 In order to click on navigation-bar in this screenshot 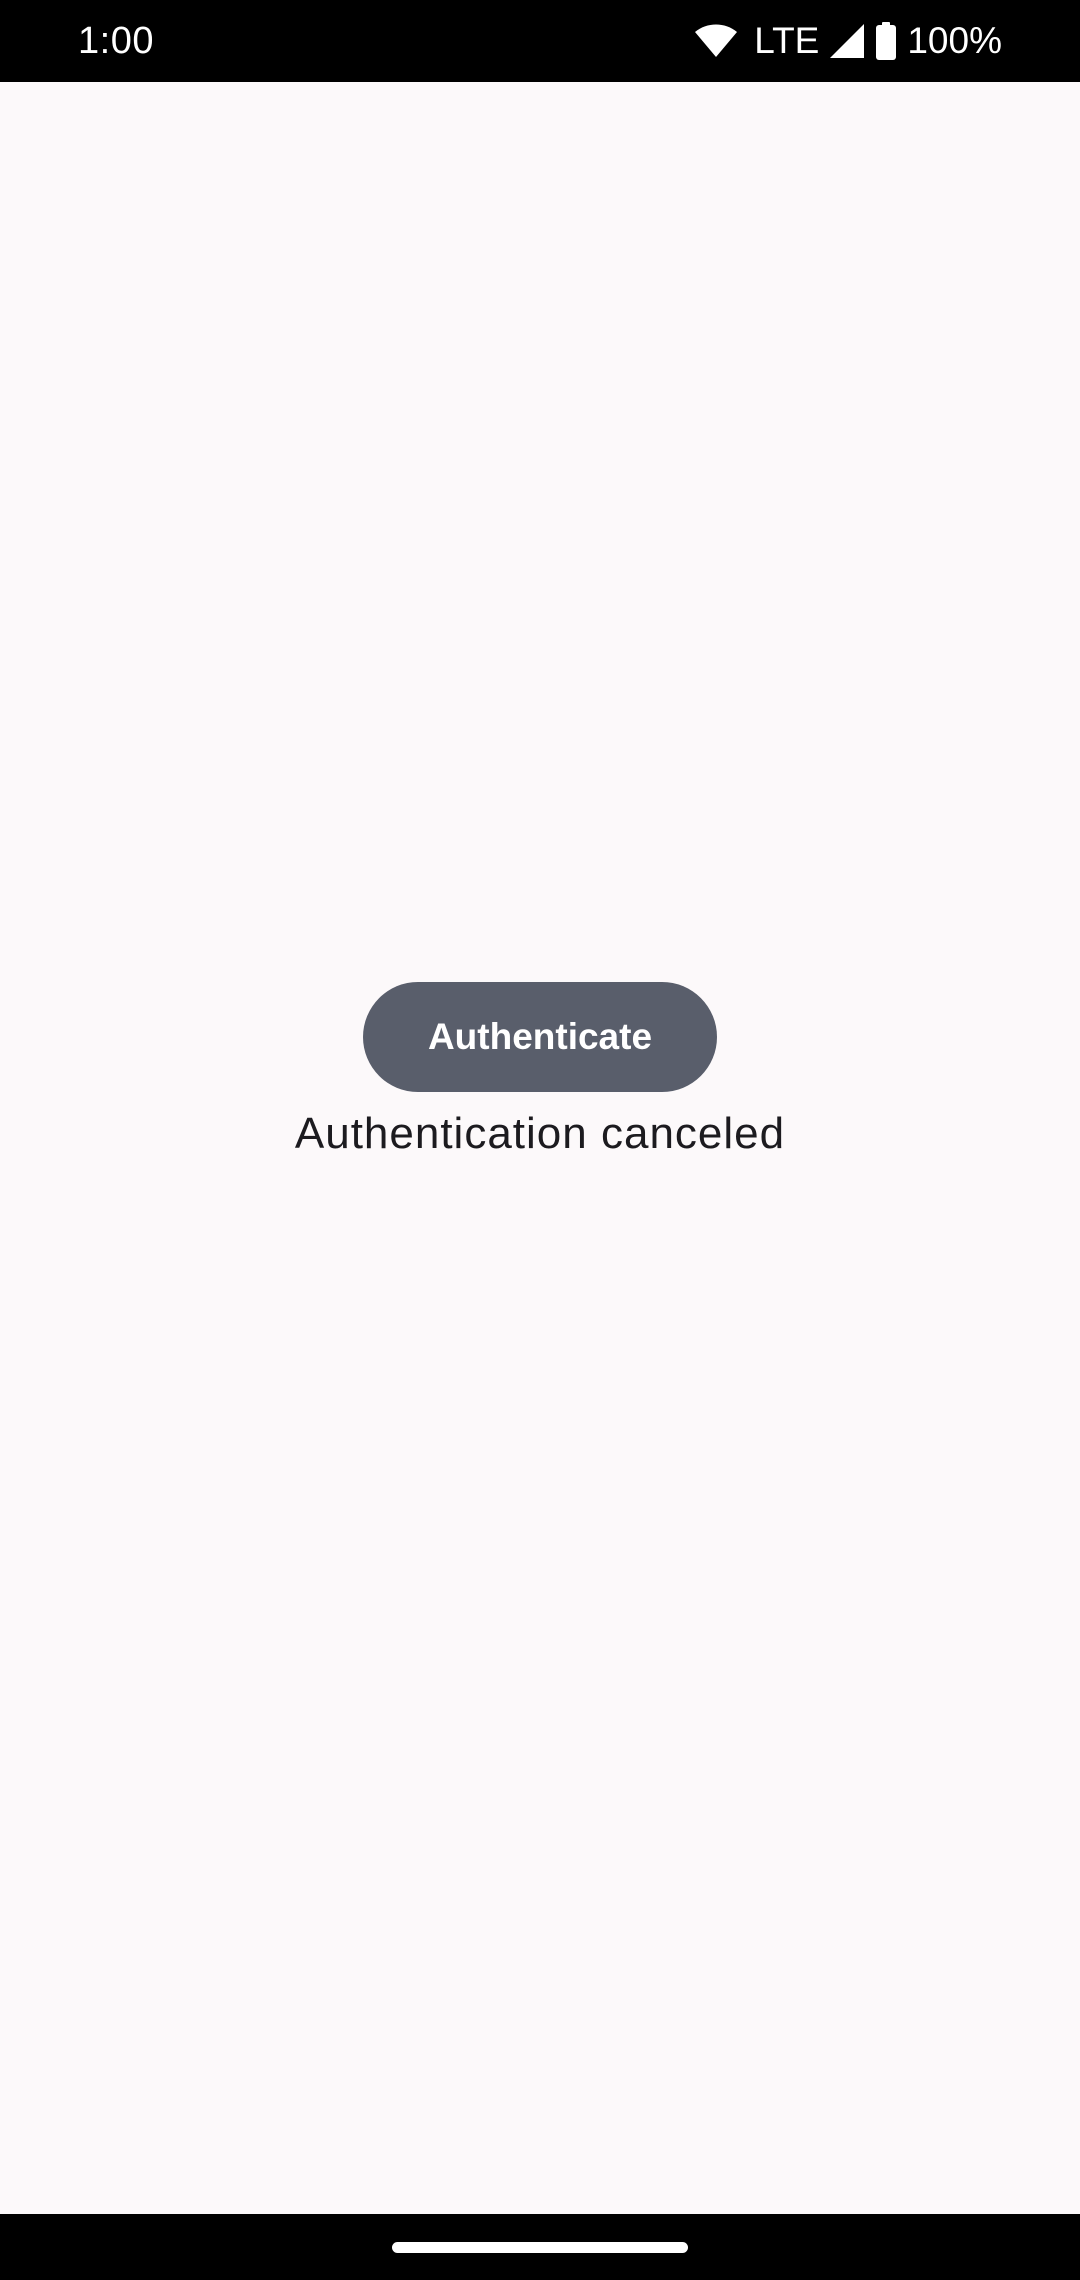, I will do `click(540, 2247)`.